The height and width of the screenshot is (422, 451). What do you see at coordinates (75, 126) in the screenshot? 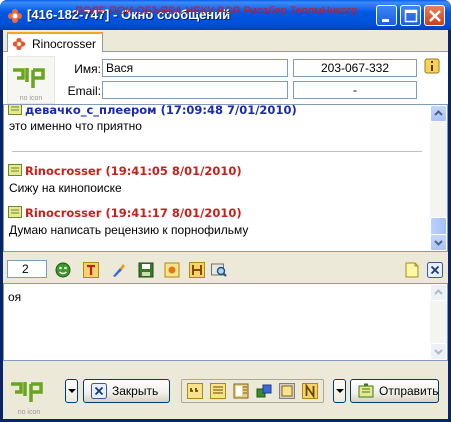
I see `message-text: это именно что приятно` at bounding box center [75, 126].